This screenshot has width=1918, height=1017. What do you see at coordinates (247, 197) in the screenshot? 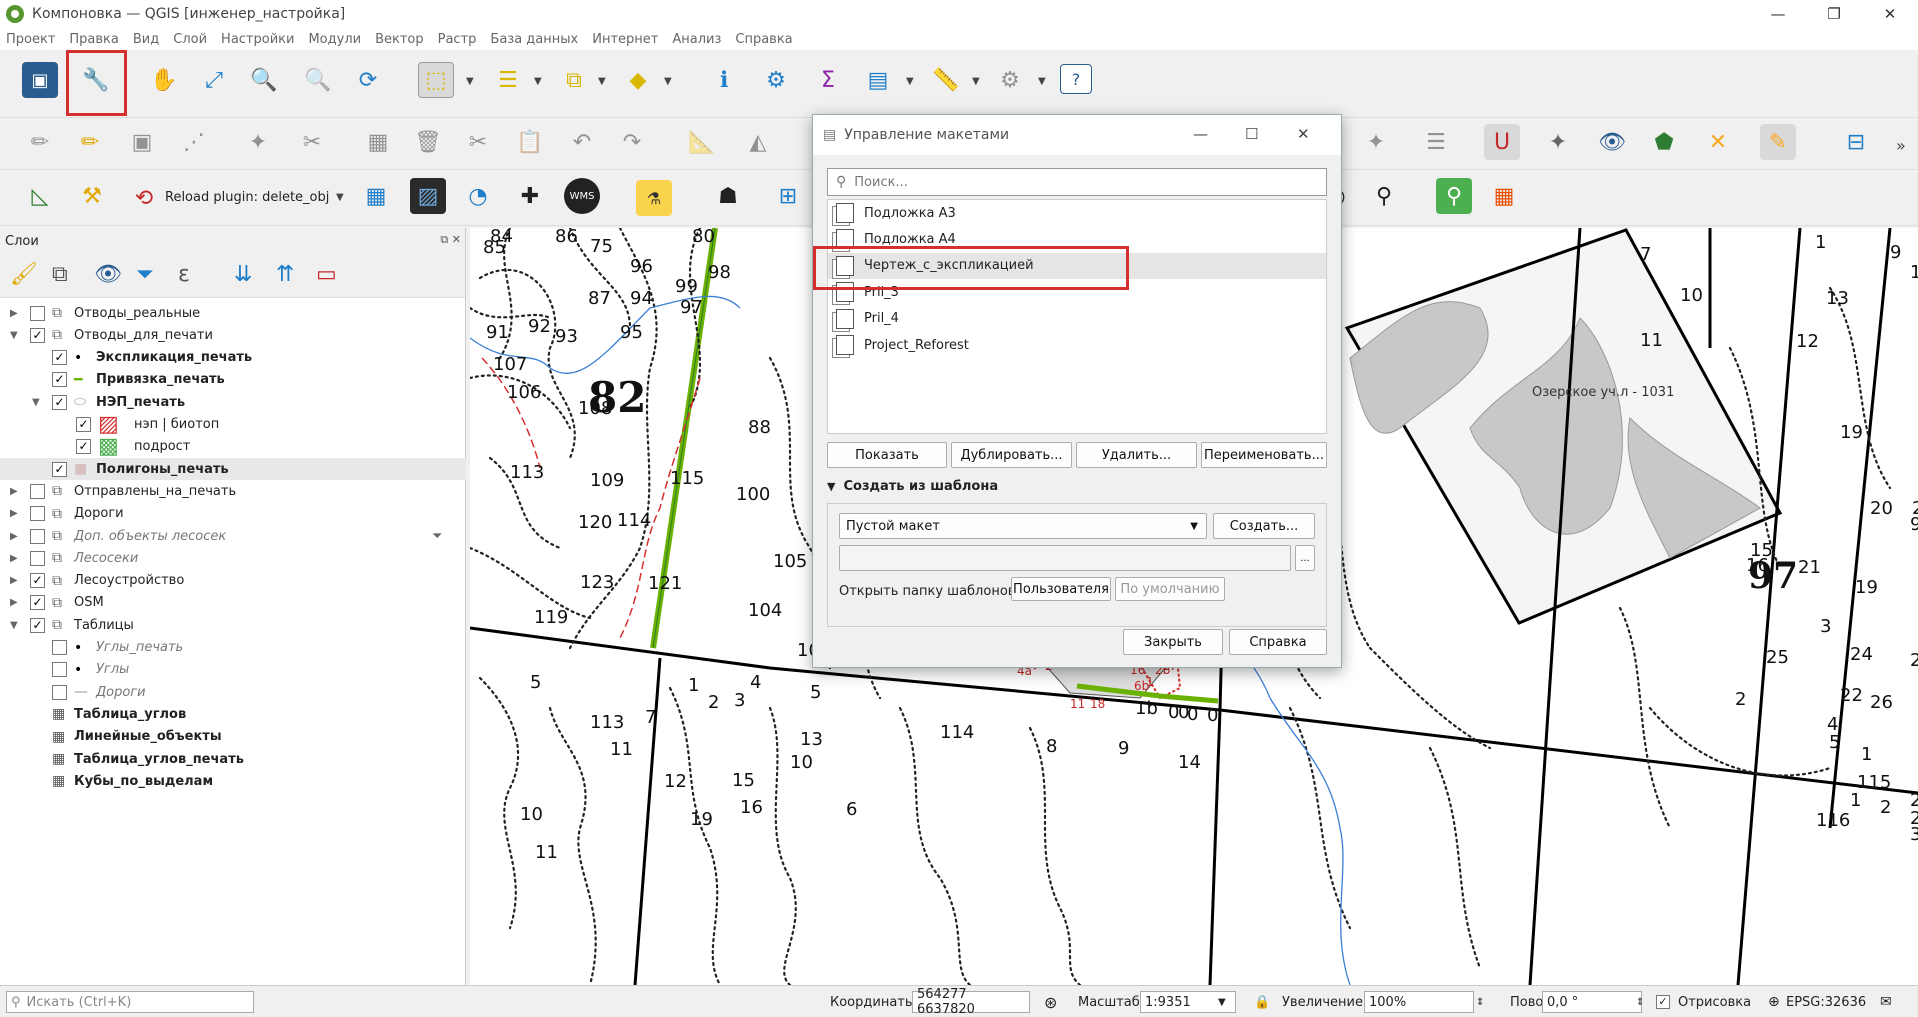
I see `reload-plugin-label: Reload plugin: delete_obj` at bounding box center [247, 197].